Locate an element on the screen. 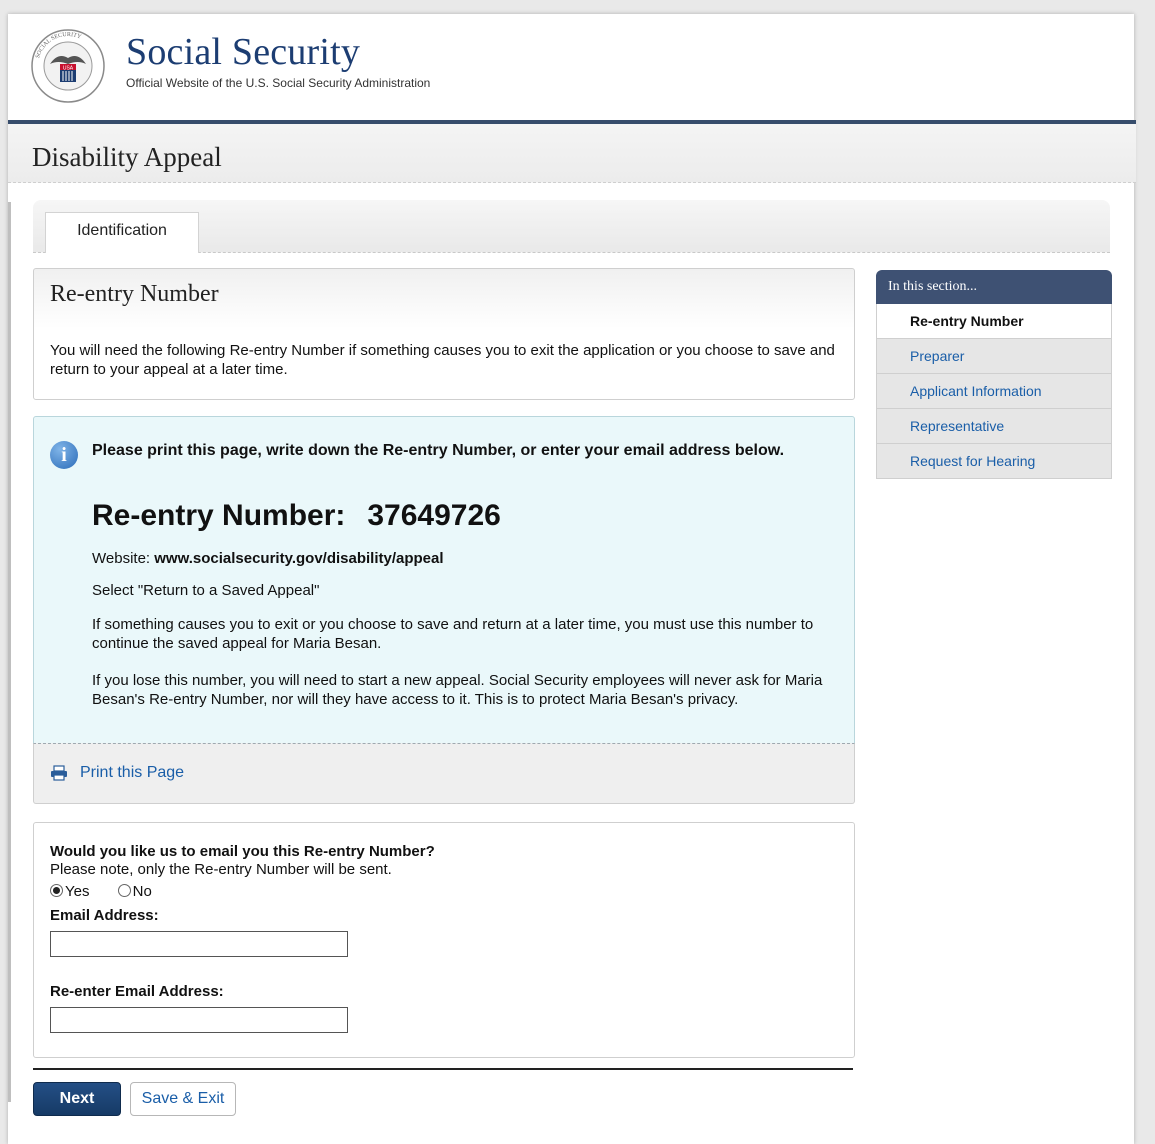  sidebar-item-representative: Representative is located at coordinates (994, 426).